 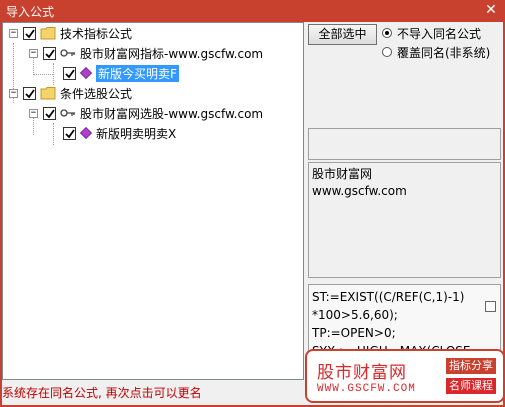 I want to click on tree-node-formula-x: 新版明卖明卖X, so click(x=153, y=133).